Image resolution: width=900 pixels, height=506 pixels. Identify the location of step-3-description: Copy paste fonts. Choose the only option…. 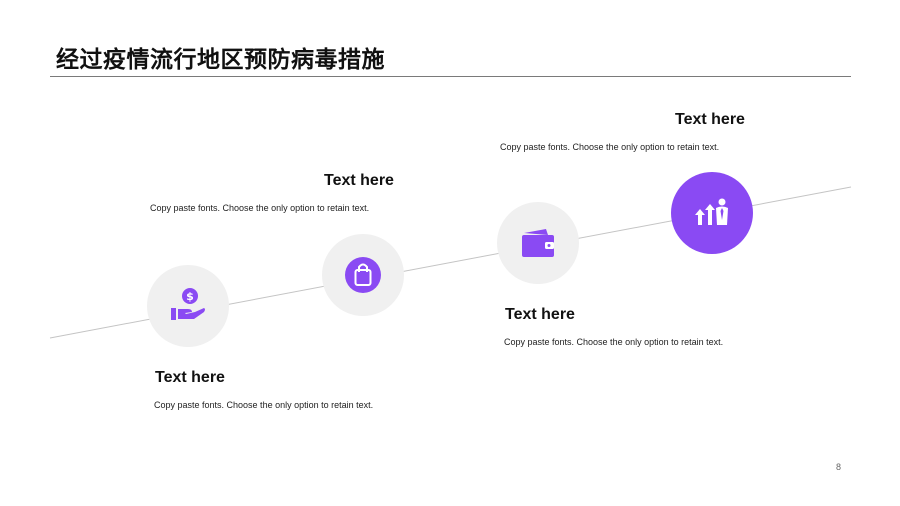
(614, 342).